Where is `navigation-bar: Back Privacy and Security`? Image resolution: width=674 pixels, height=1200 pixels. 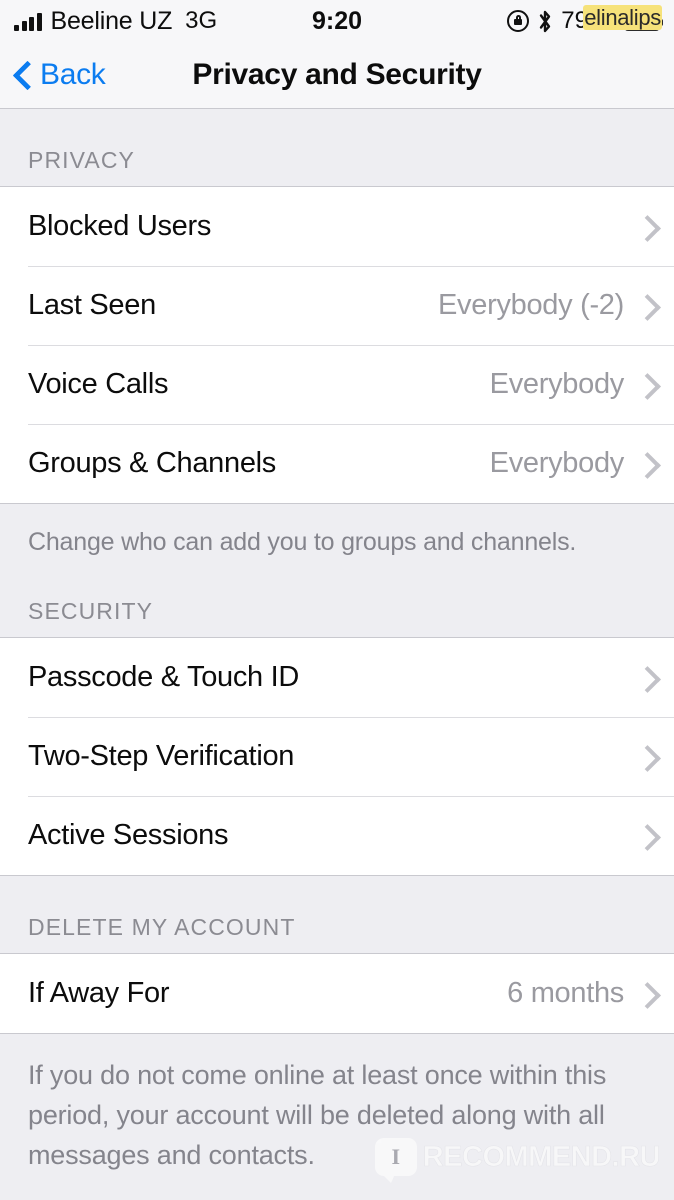 navigation-bar: Back Privacy and Security is located at coordinates (337, 75).